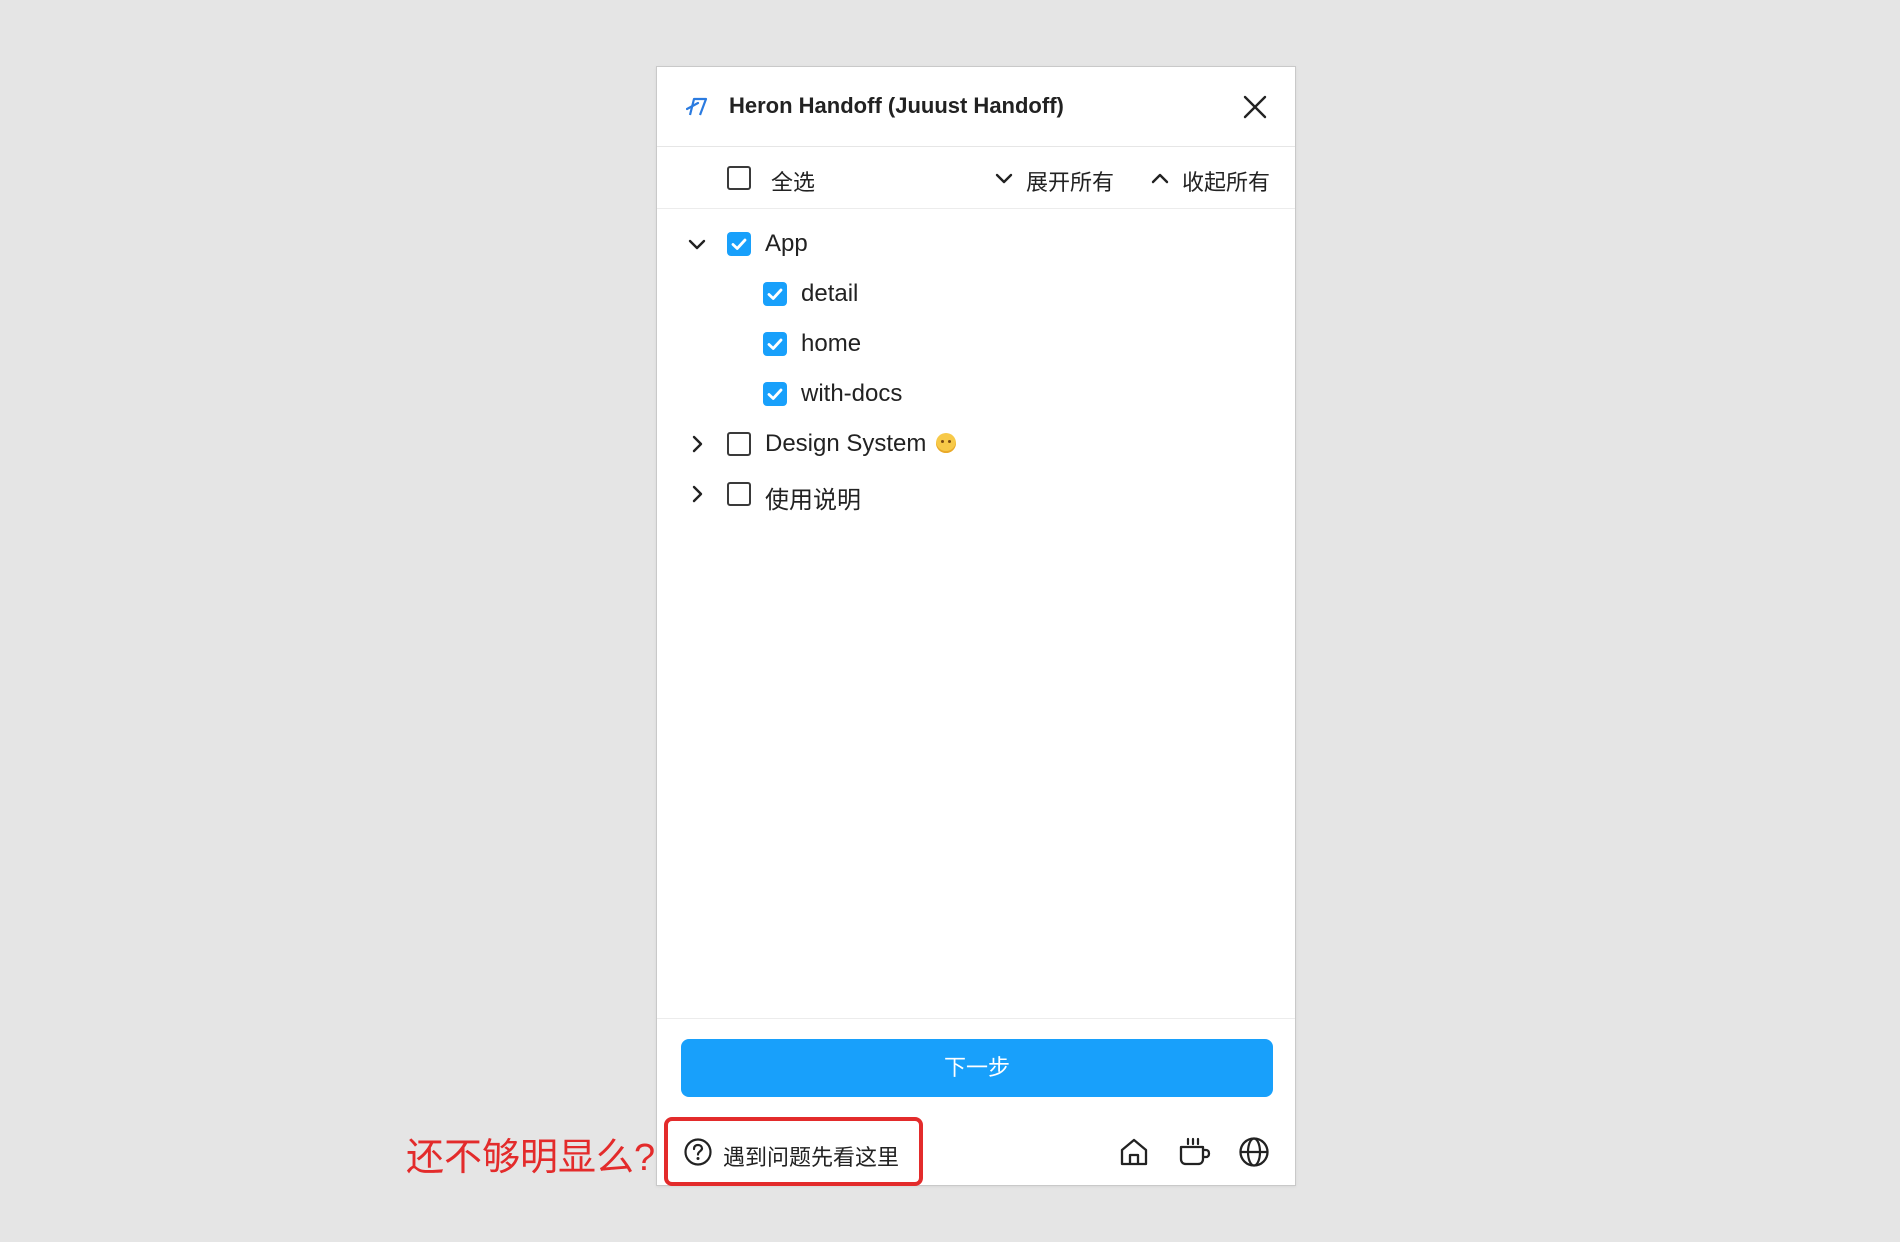 This screenshot has height=1242, width=1900. Describe the element at coordinates (1254, 1152) in the screenshot. I see `globe-icon` at that location.